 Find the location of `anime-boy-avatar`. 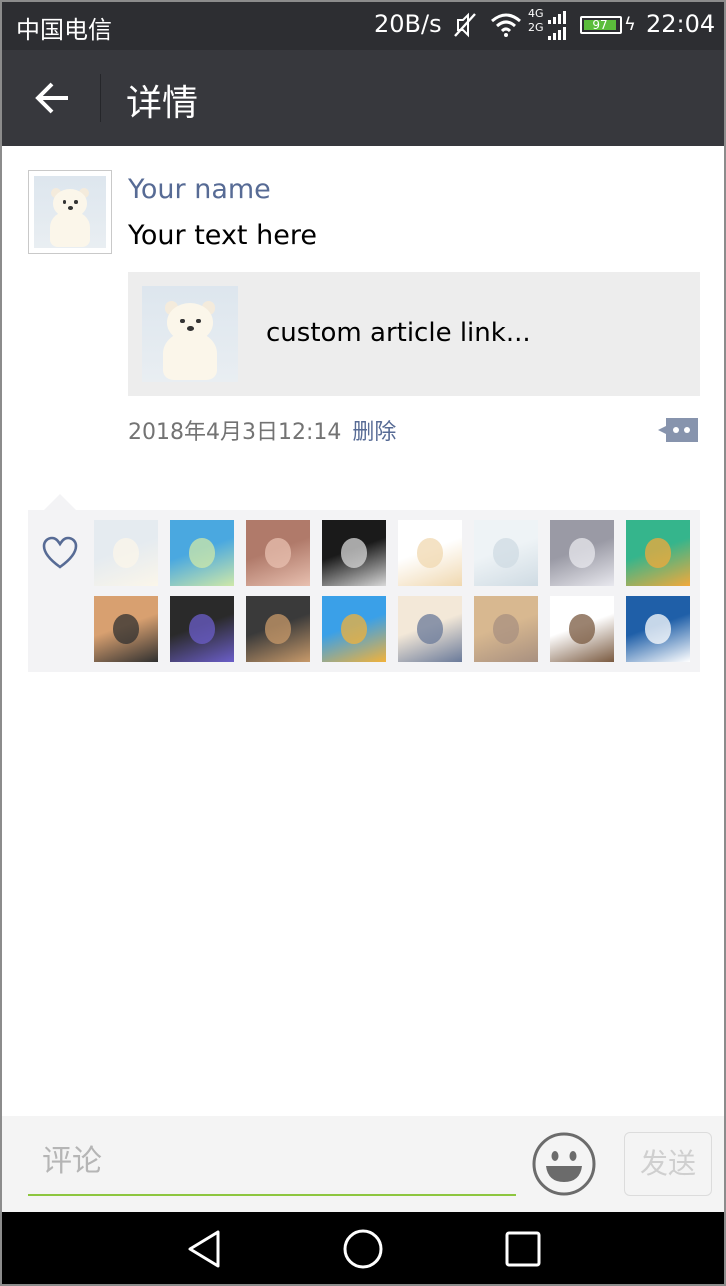

anime-boy-avatar is located at coordinates (202, 553).